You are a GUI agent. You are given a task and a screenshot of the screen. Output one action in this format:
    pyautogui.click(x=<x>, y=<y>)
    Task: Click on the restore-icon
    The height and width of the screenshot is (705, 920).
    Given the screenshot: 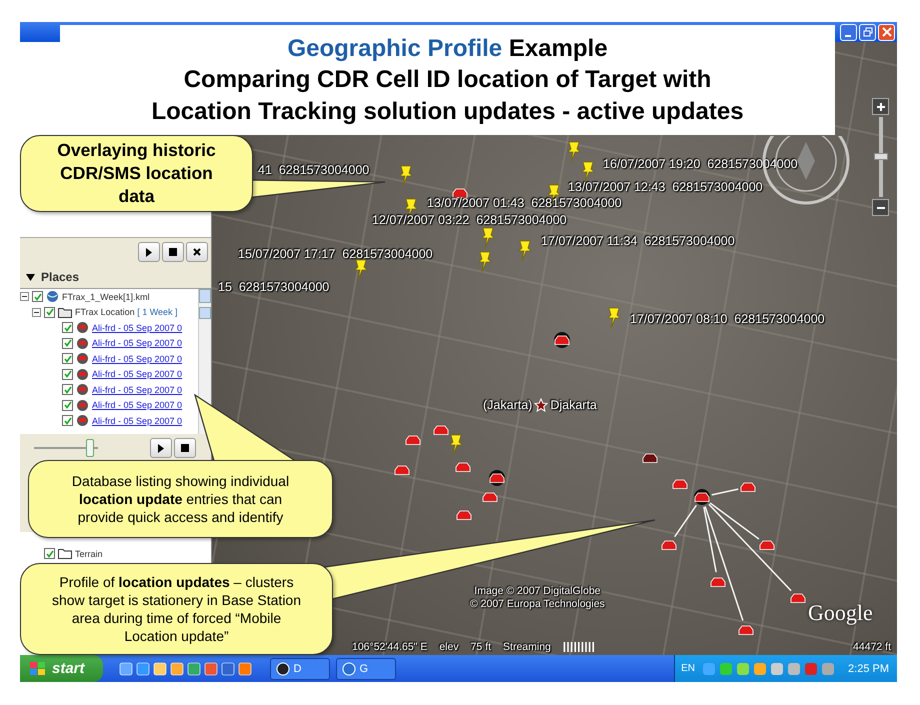 What is the action you would take?
    pyautogui.click(x=867, y=32)
    